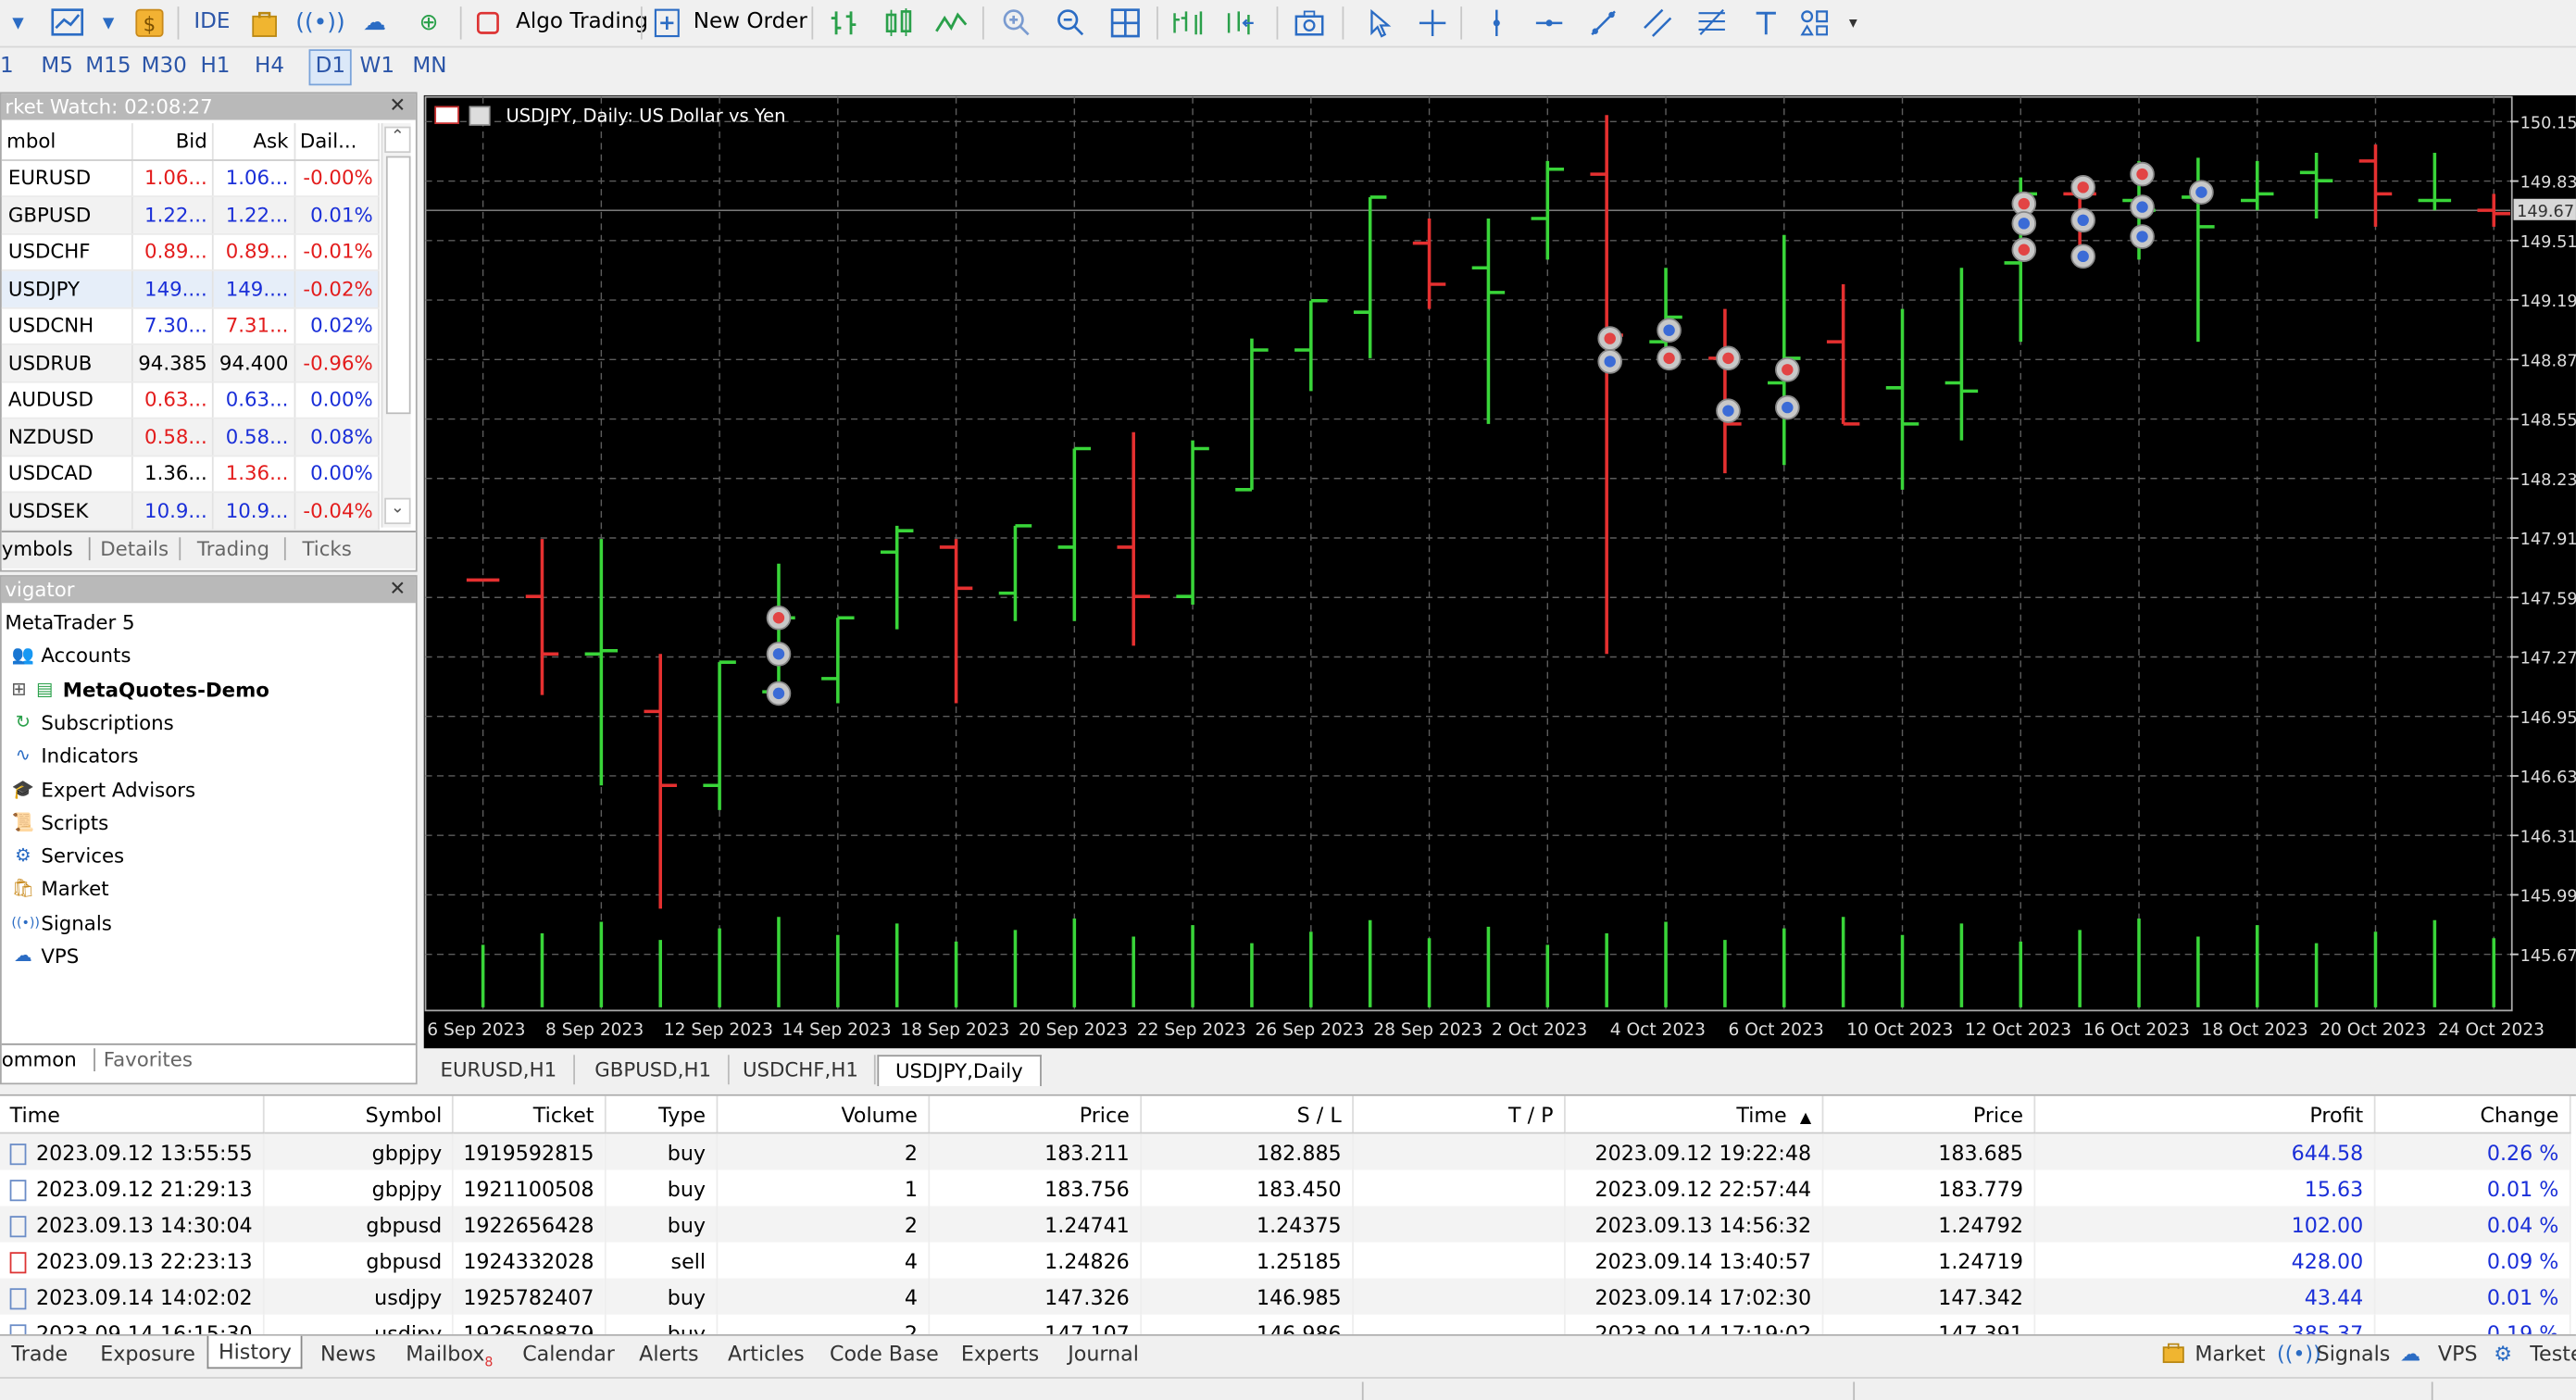  I want to click on scroll-thumb, so click(398, 286).